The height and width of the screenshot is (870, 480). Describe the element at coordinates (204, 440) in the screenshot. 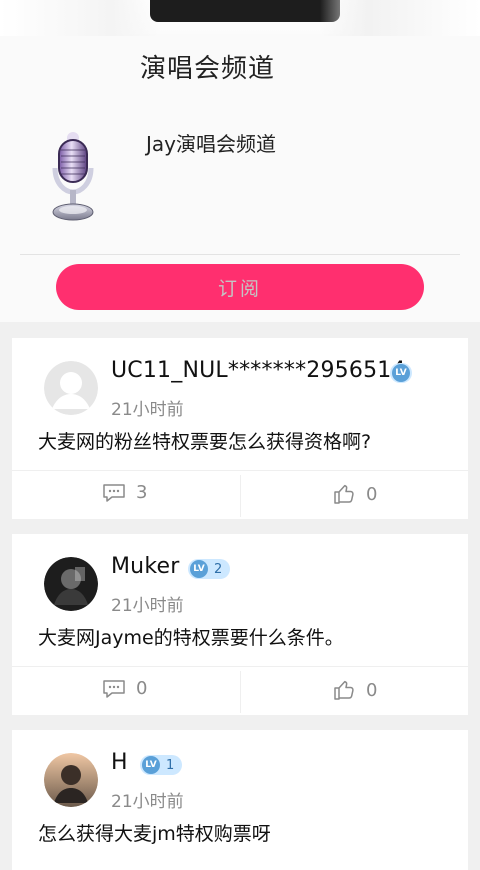

I see `post-content: 大麦网的粉丝特权票要怎么获得资格啊?` at that location.